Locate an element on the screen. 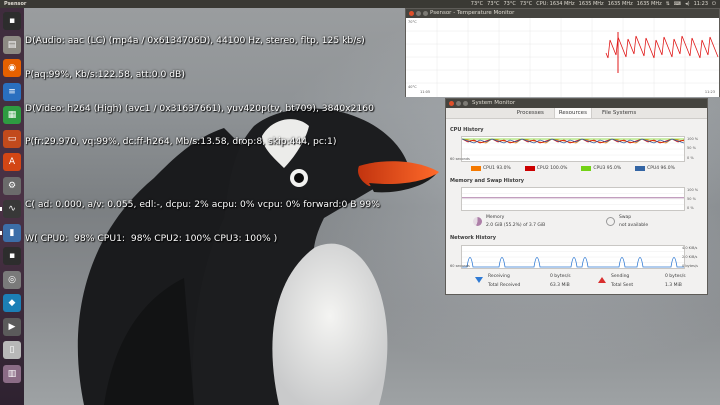 The width and height of the screenshot is (720, 405). cpu-history-plot is located at coordinates (573, 149).